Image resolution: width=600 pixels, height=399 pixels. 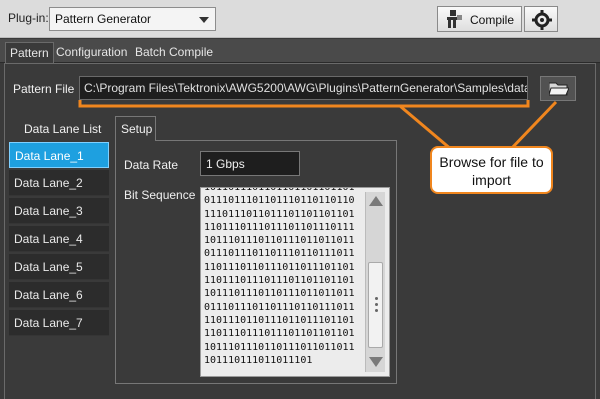 What do you see at coordinates (318, 126) in the screenshot?
I see `callout-leader-lines` at bounding box center [318, 126].